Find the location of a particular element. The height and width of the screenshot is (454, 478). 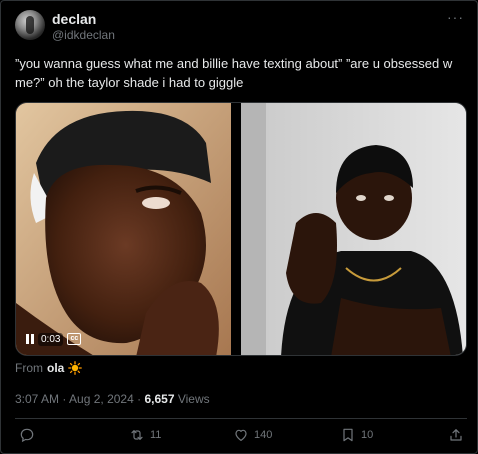

tweet-meta: 3:07 AM · Aug 2, 2024 · 6,657 Views is located at coordinates (112, 399).